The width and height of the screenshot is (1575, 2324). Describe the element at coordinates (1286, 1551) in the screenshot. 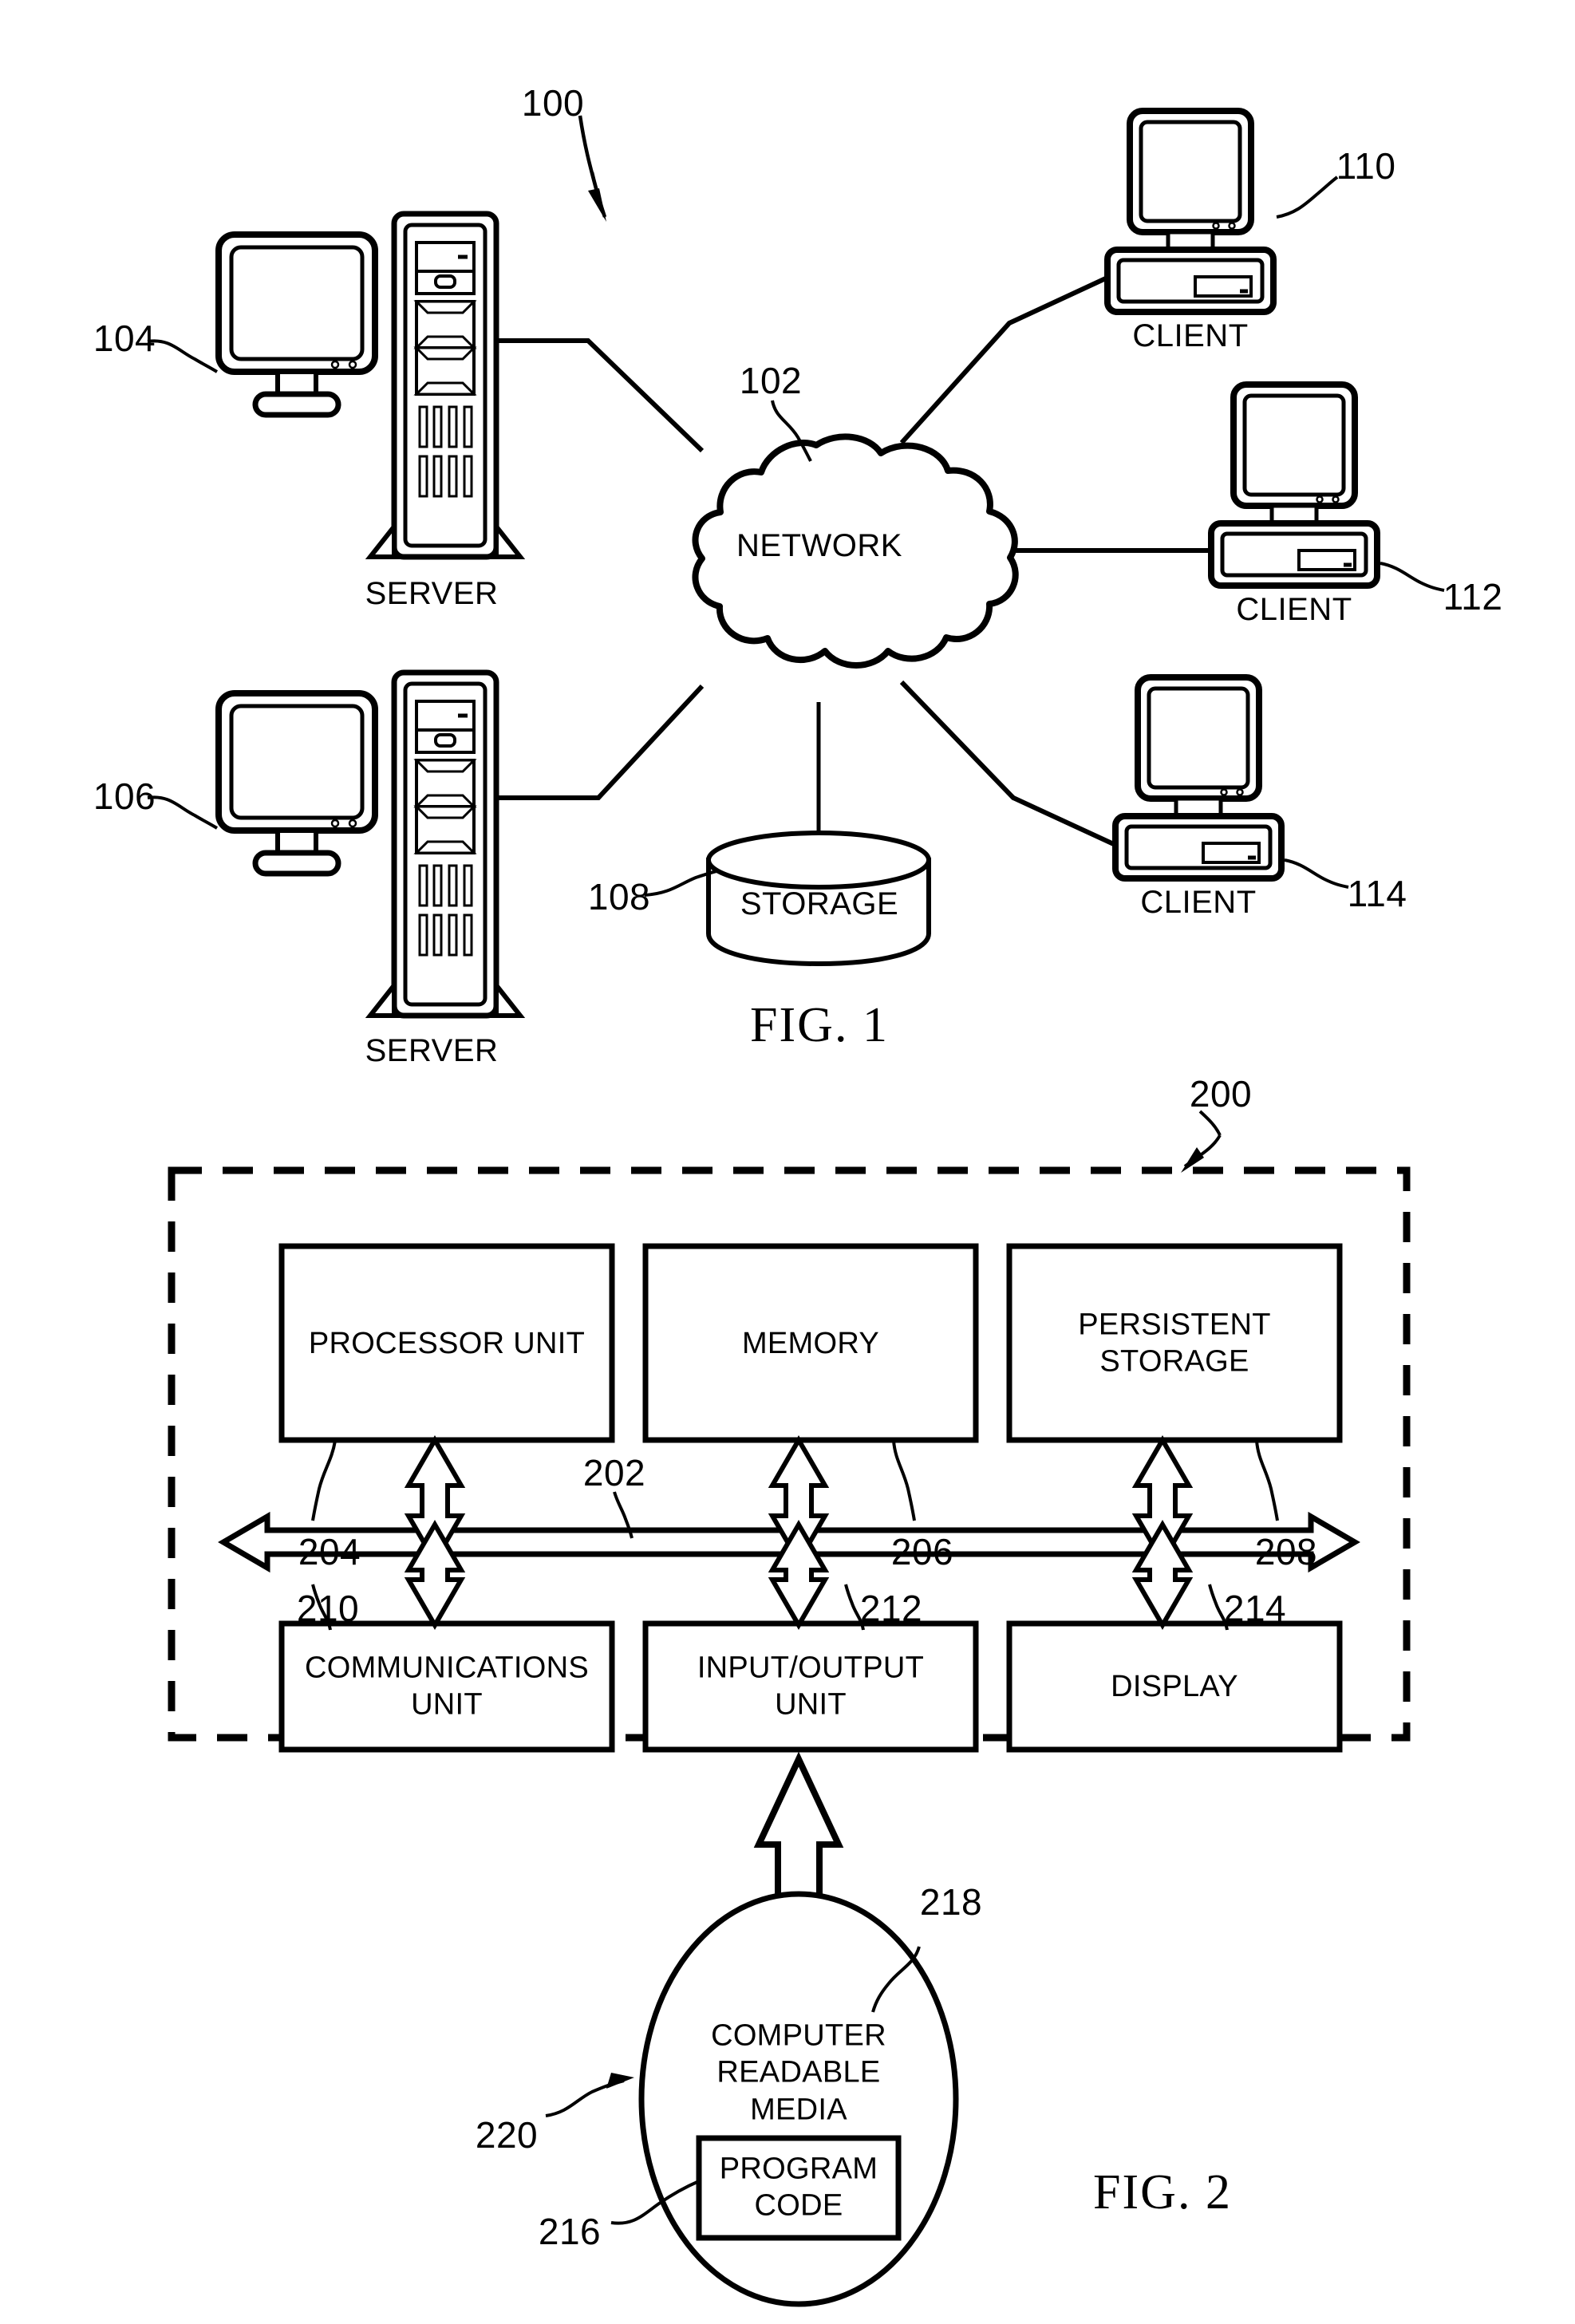

I see `ref-number-208: 208` at that location.